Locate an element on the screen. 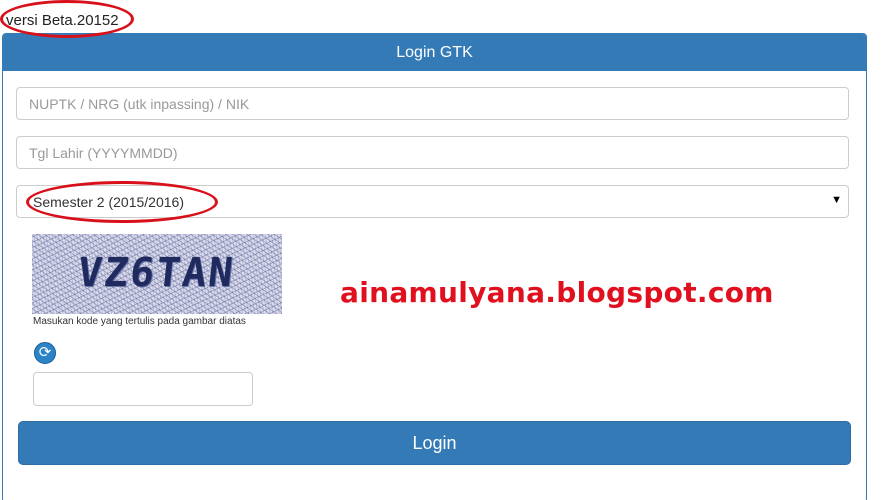  login-button: Login is located at coordinates (434, 443).